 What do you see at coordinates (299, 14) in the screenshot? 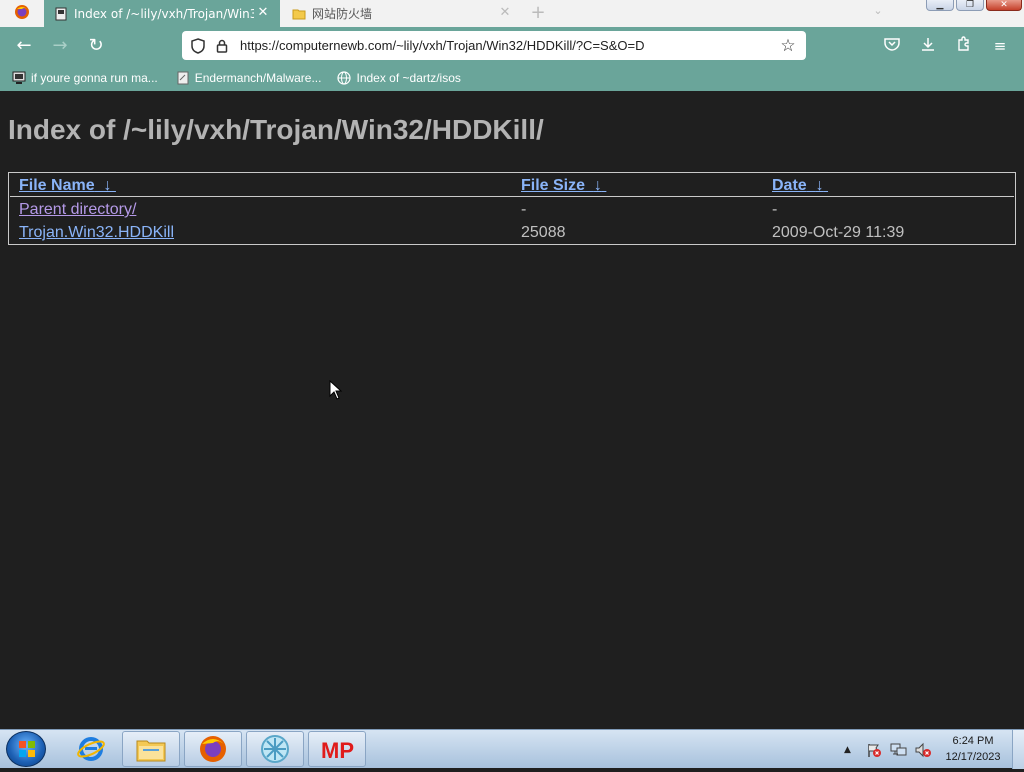
I see `folder-icon` at bounding box center [299, 14].